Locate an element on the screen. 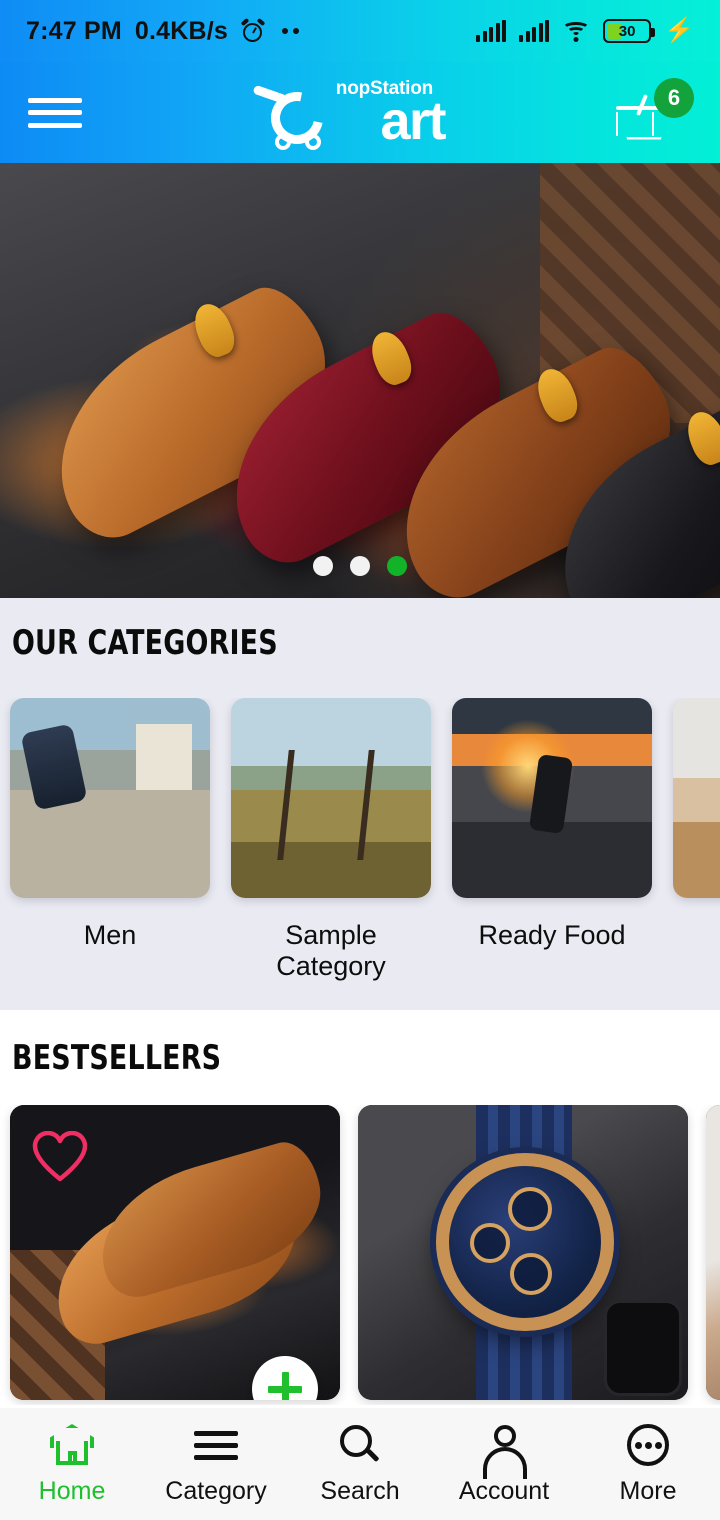 This screenshot has width=720, height=1520. nav-item-more: More is located at coordinates (648, 1464).